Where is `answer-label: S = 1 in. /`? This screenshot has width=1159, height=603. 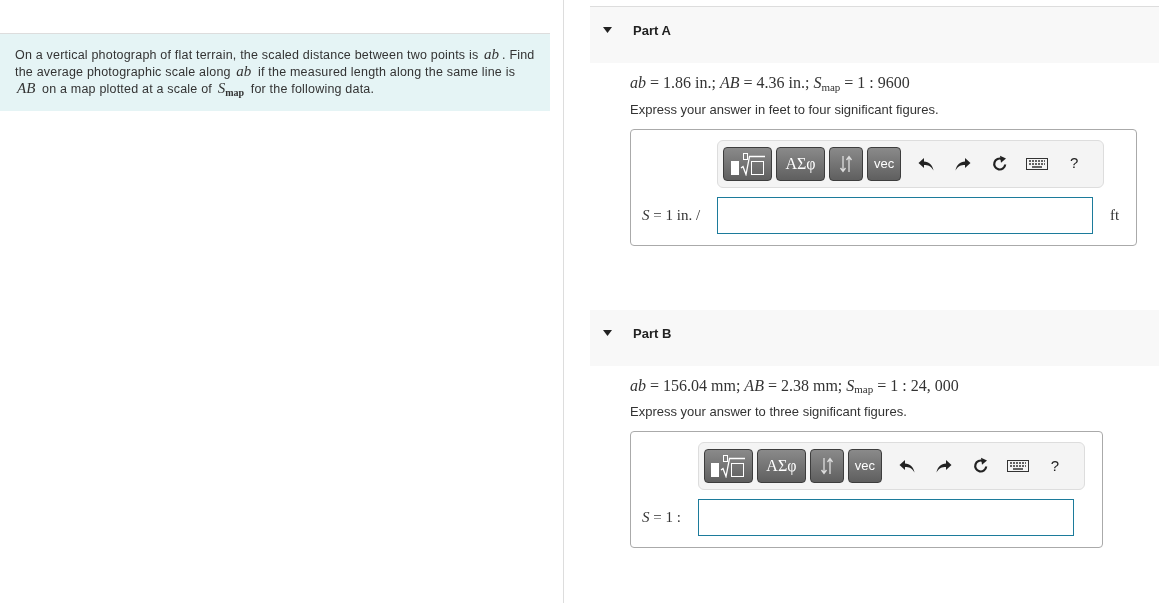 answer-label: S = 1 in. / is located at coordinates (671, 215).